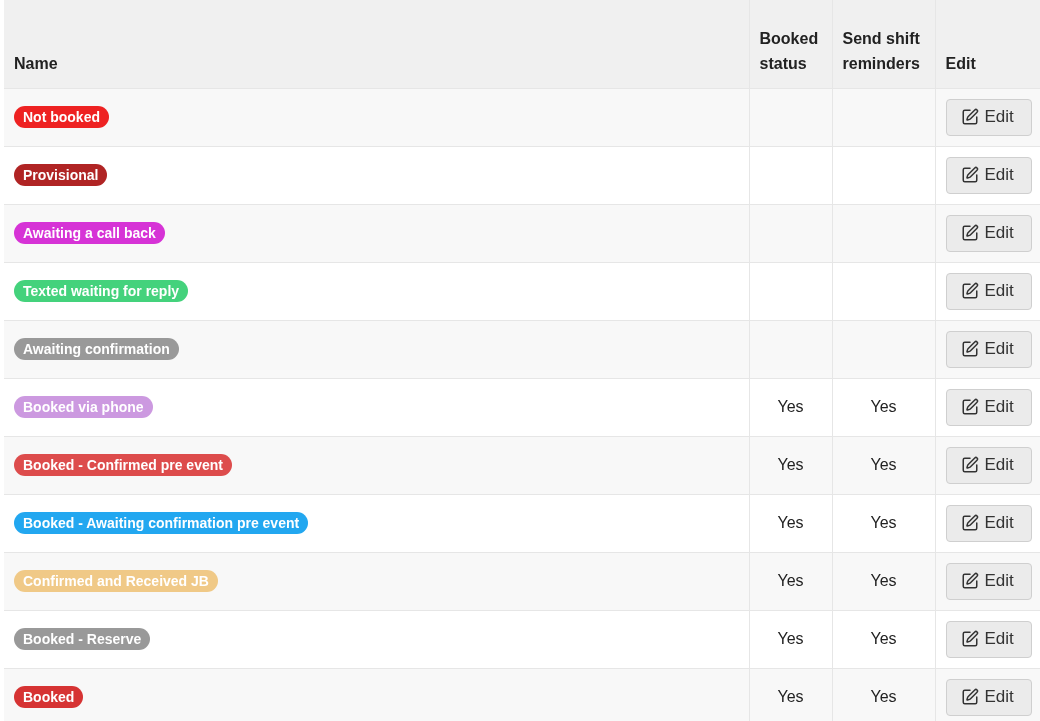 The image size is (1040, 721). I want to click on status-tag: Booked - Confirmed pre event, so click(123, 465).